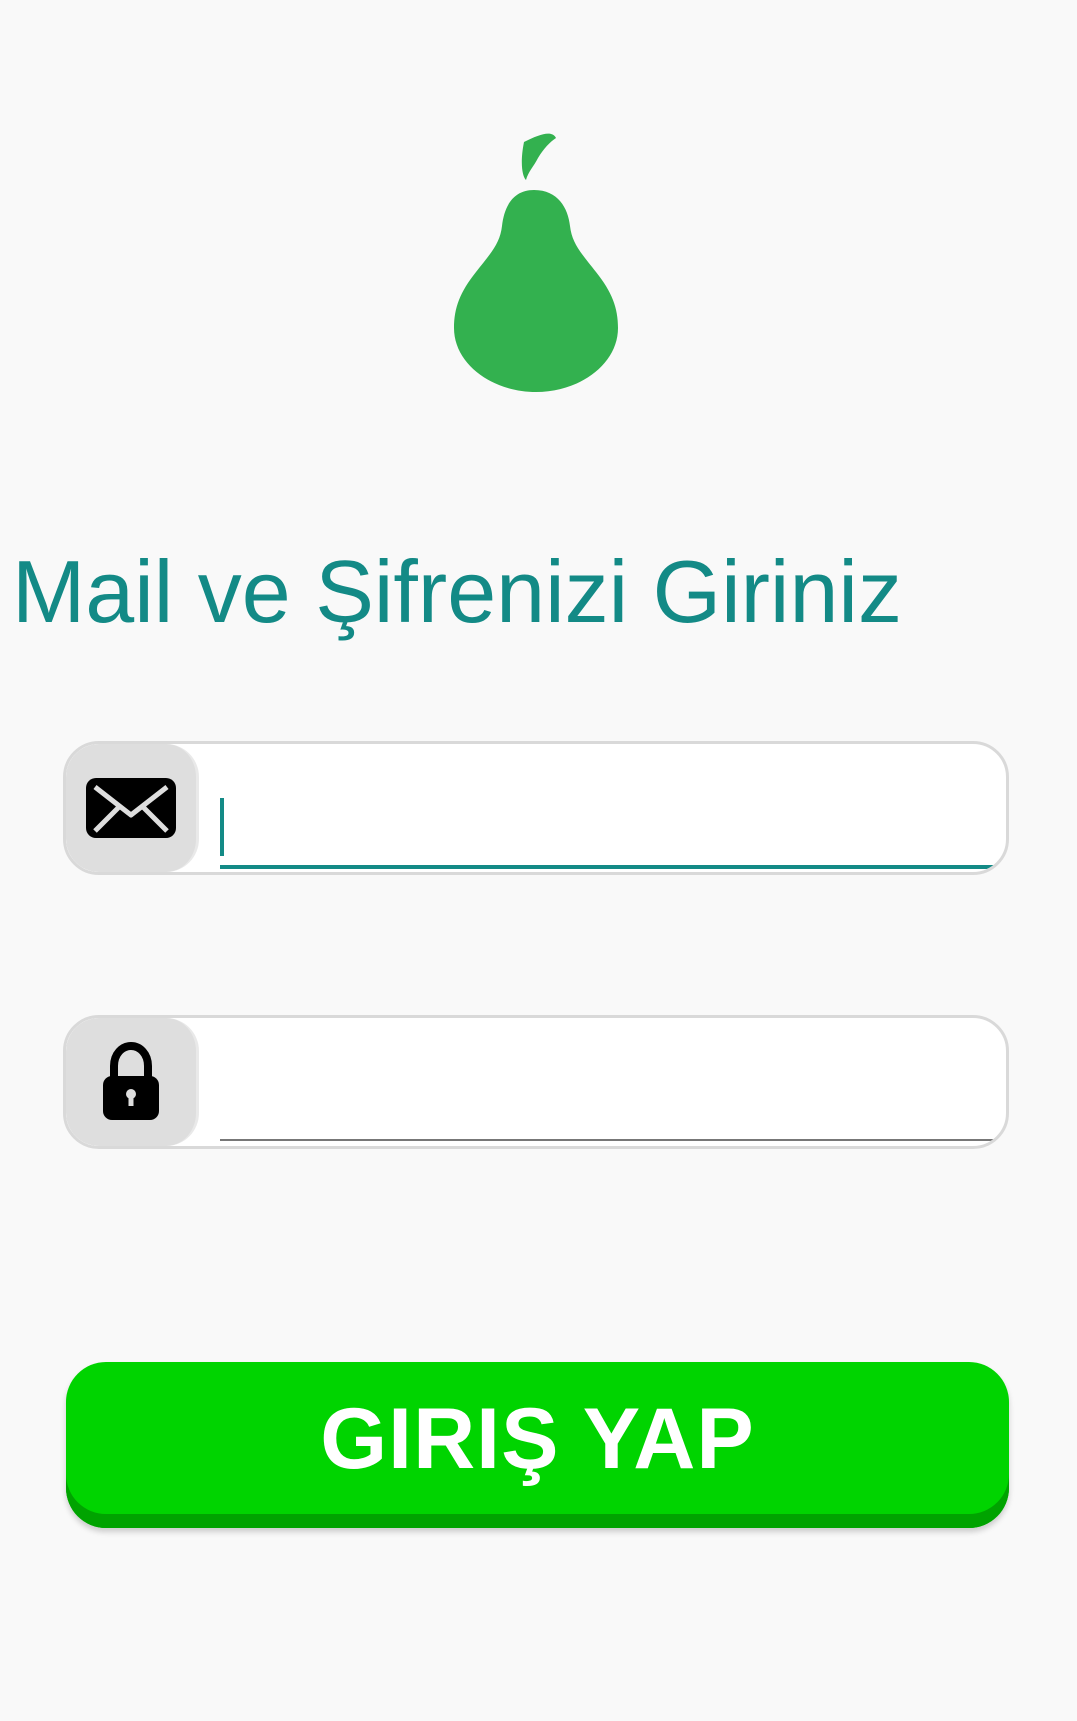 The width and height of the screenshot is (1077, 1721). I want to click on email-underline, so click(613, 867).